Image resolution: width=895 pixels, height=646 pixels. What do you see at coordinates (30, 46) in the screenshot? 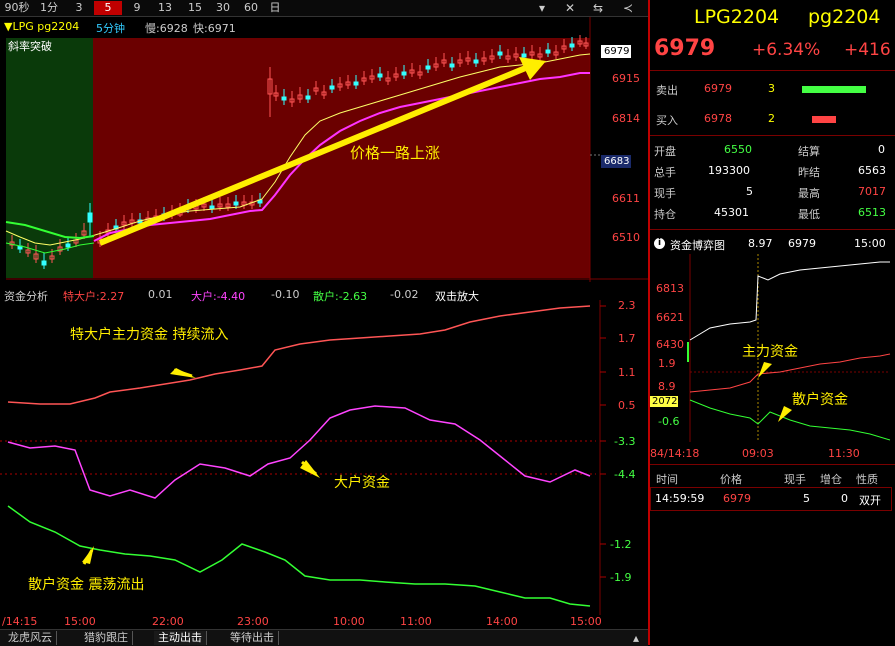
I see `indicator-name: 斜率突破` at bounding box center [30, 46].